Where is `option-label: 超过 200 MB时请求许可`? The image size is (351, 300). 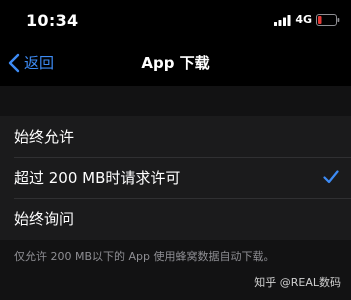
option-label: 超过 200 MB时请求许可 is located at coordinates (97, 177).